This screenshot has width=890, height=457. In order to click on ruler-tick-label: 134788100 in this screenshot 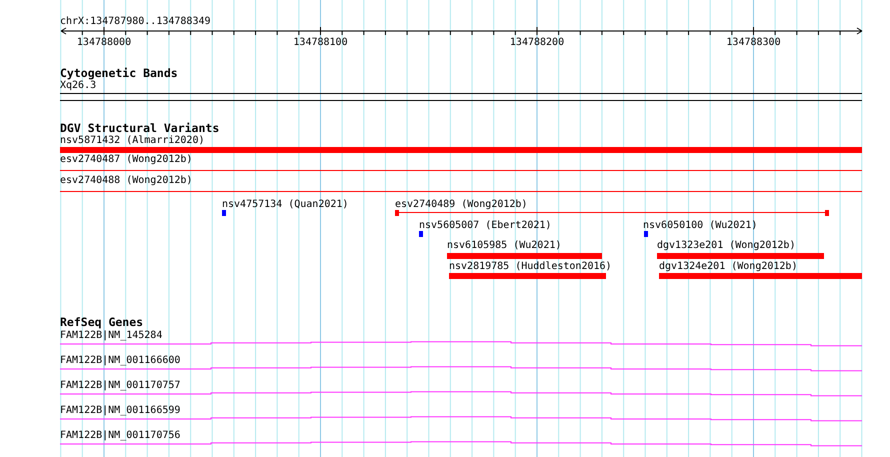, I will do `click(320, 42)`.